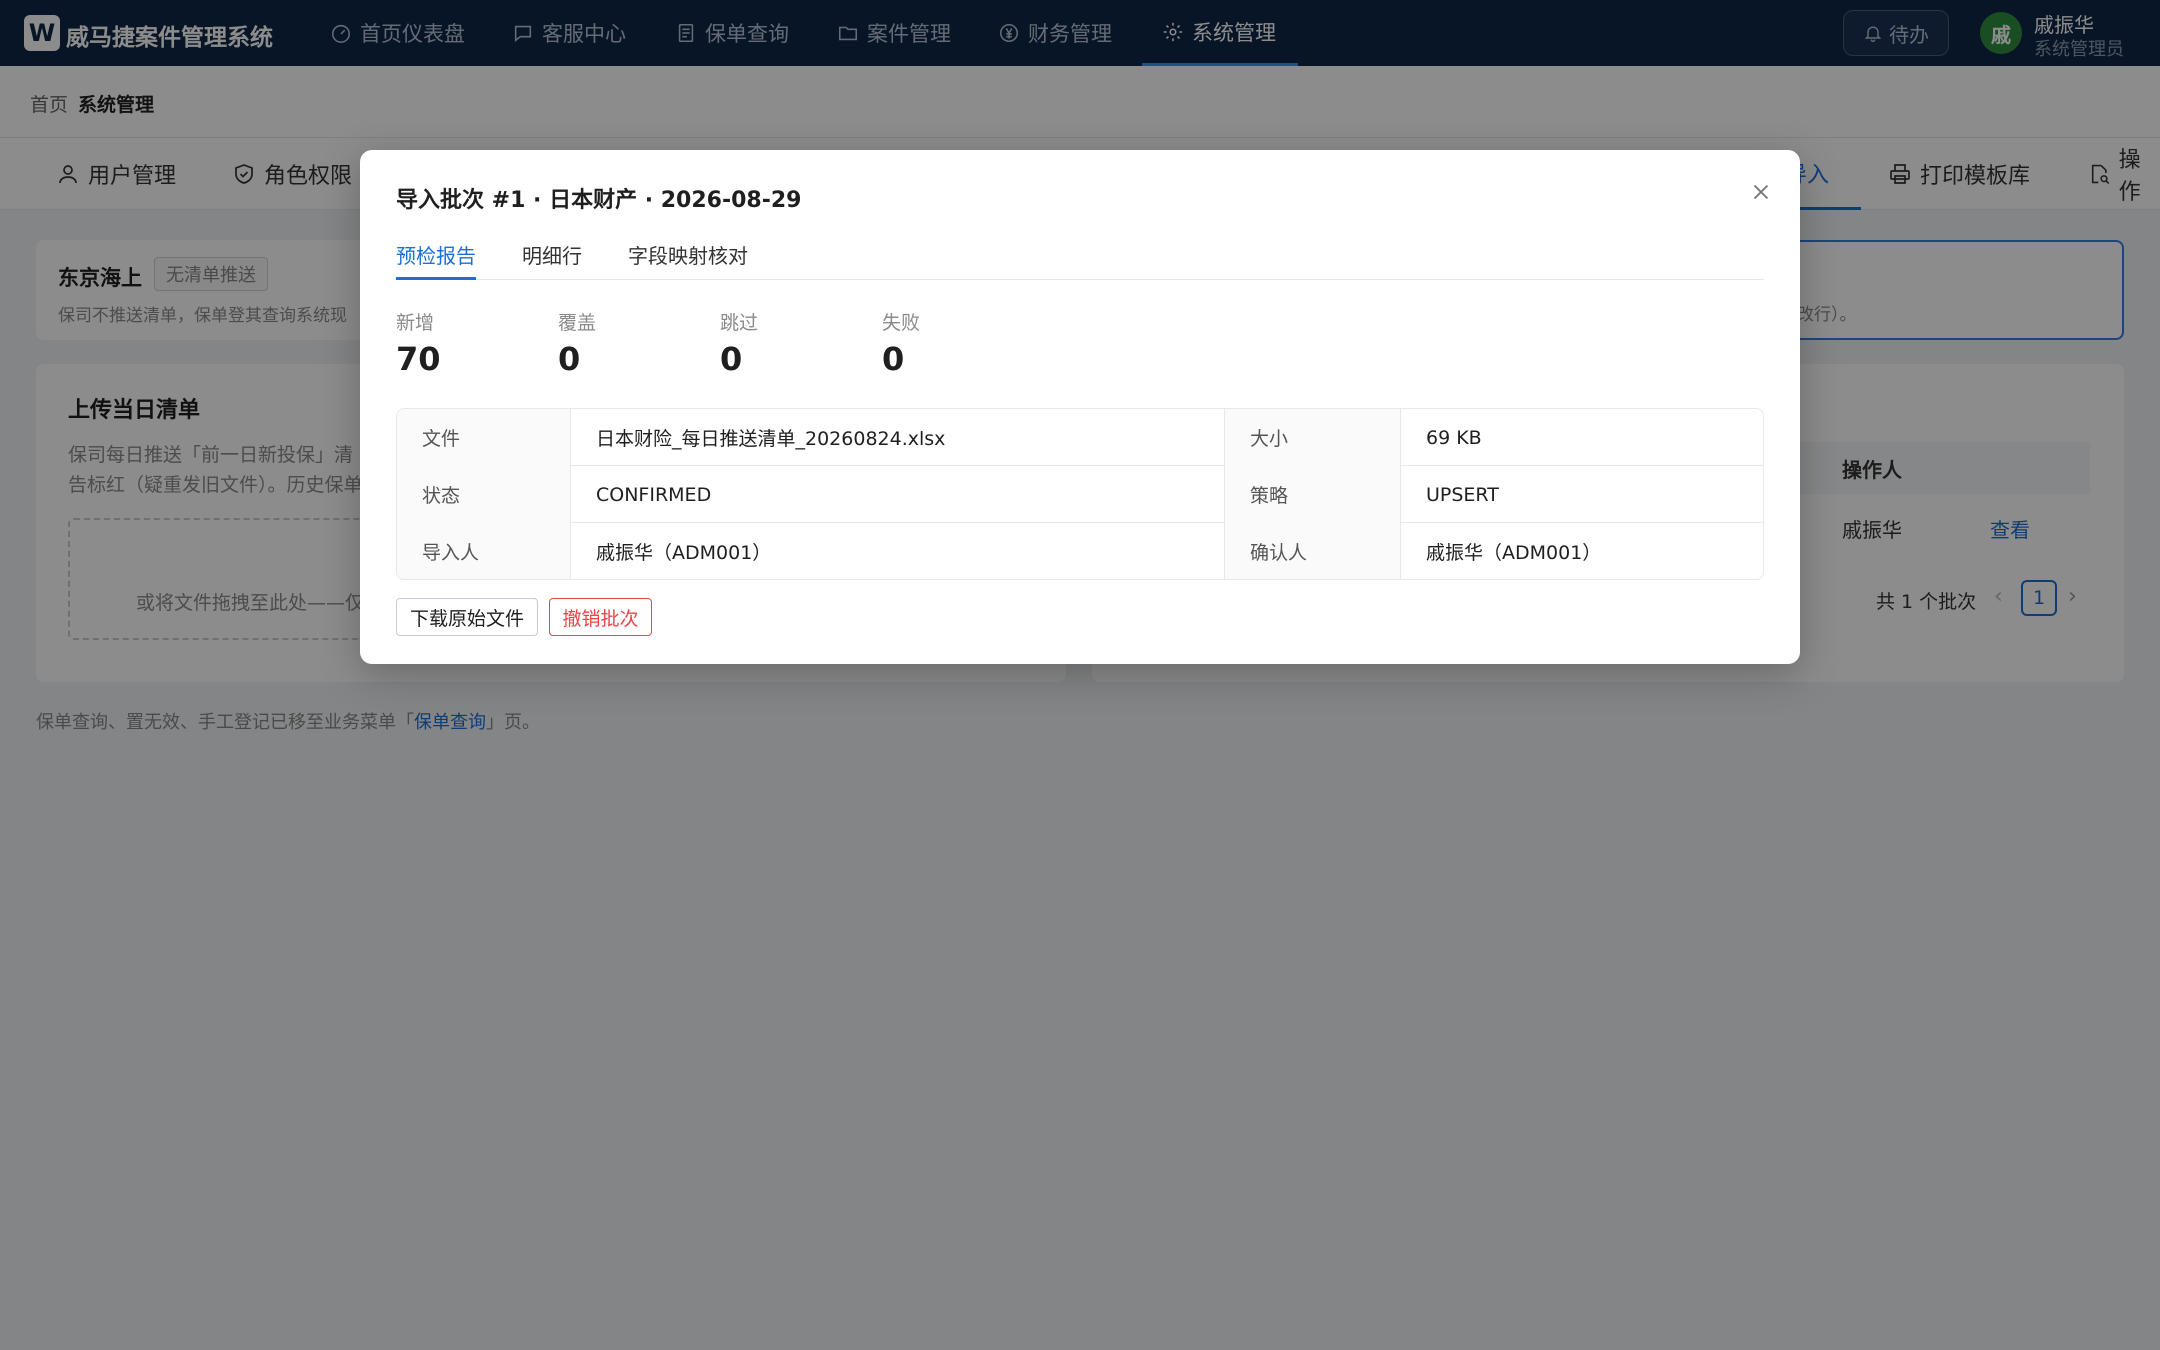 Image resolution: width=2160 pixels, height=1350 pixels. Describe the element at coordinates (898, 551) in the screenshot. I see `field-value-importer: 戚振华（ADM001）` at that location.